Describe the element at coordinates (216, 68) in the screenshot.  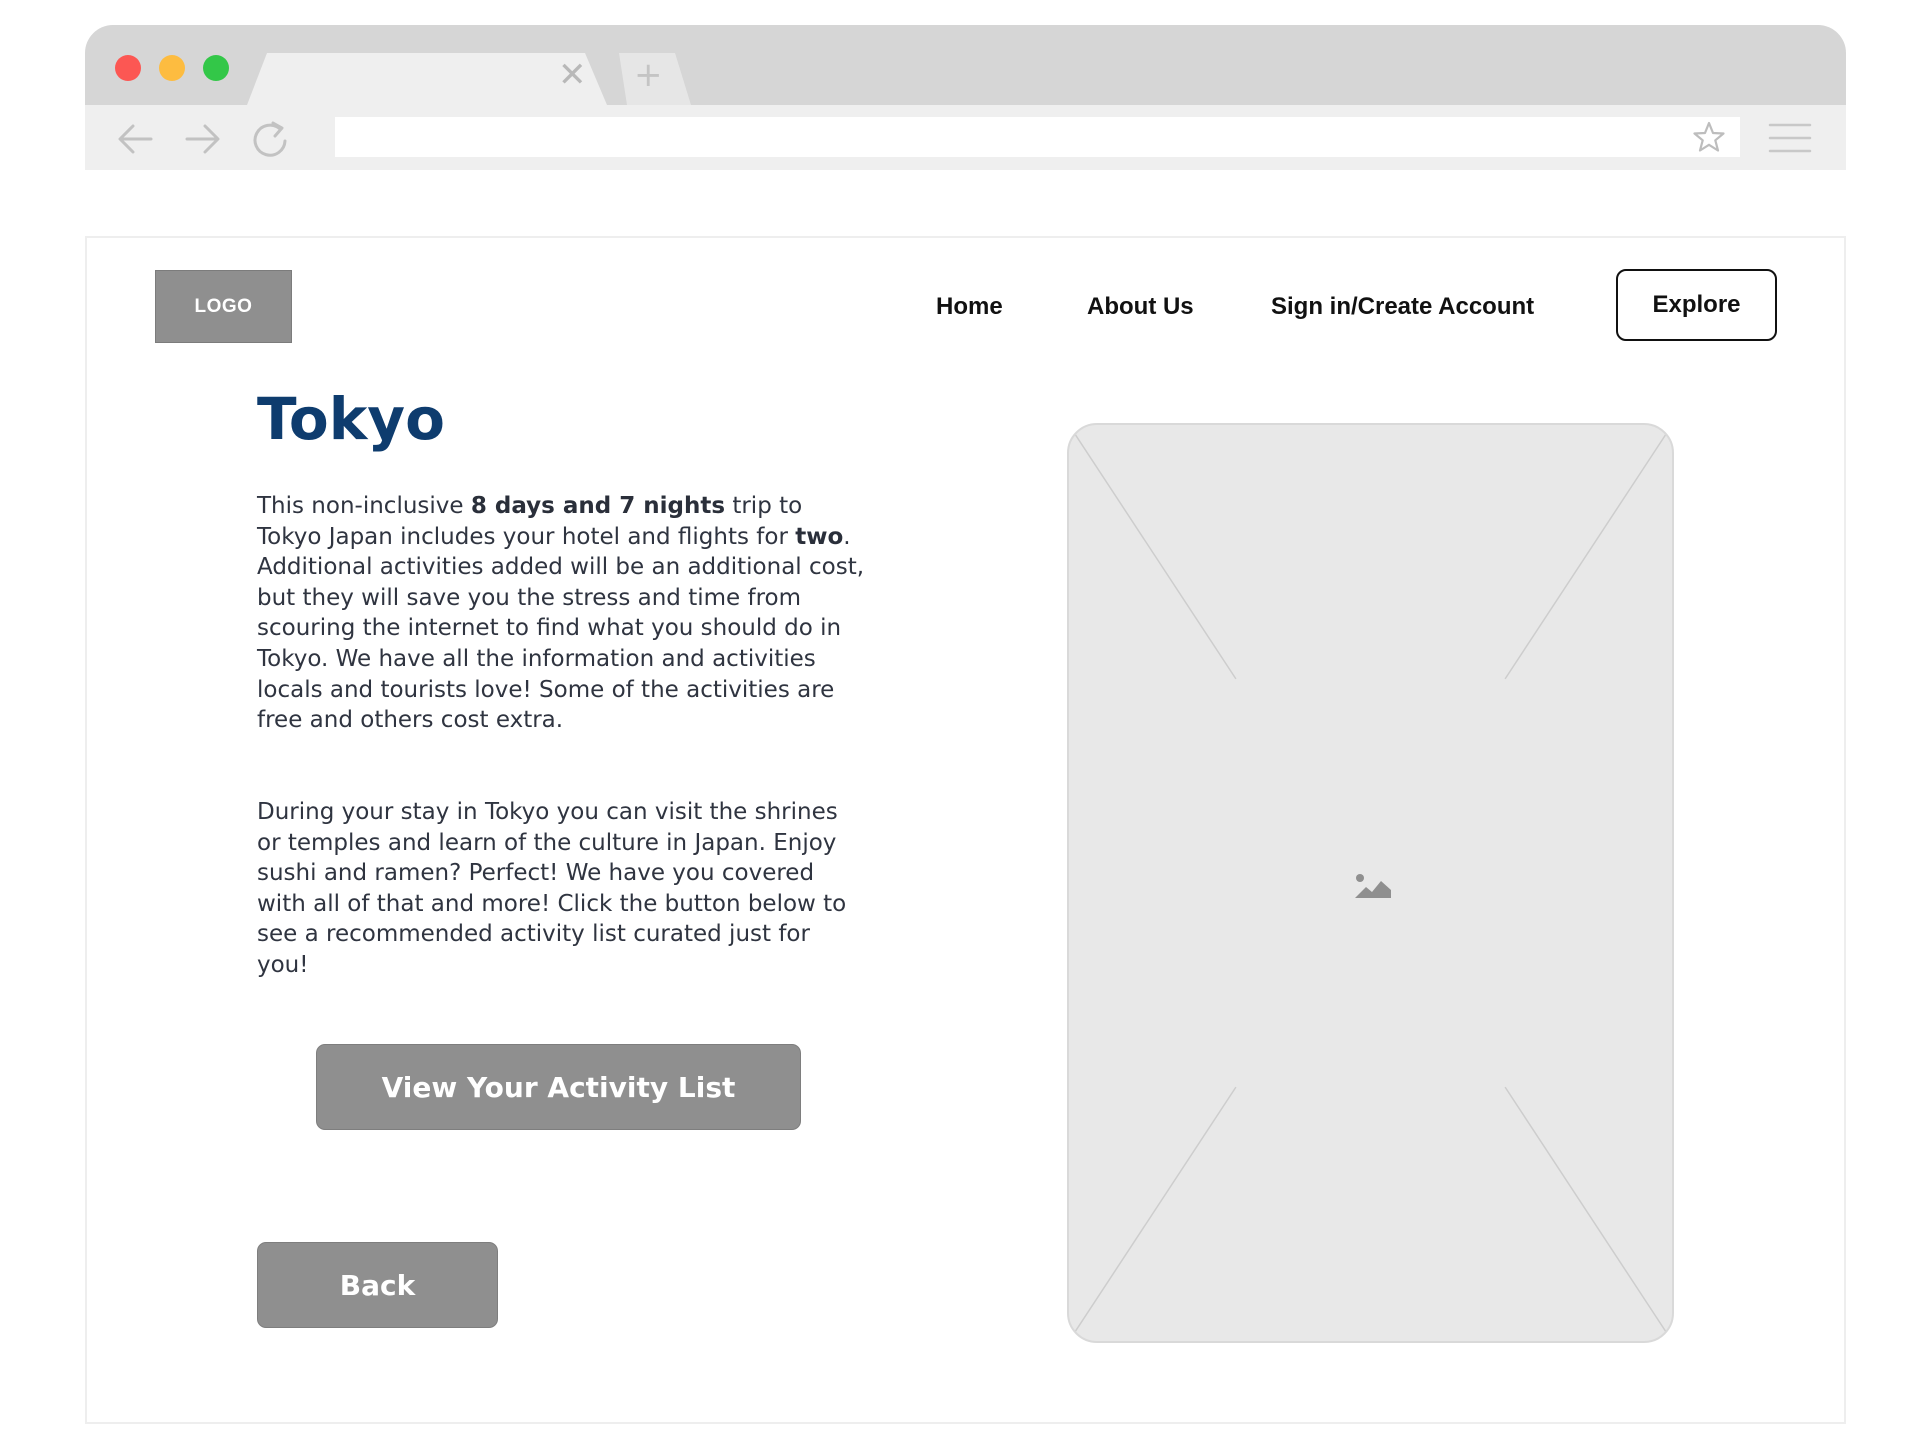
I see `maximize-window-button` at that location.